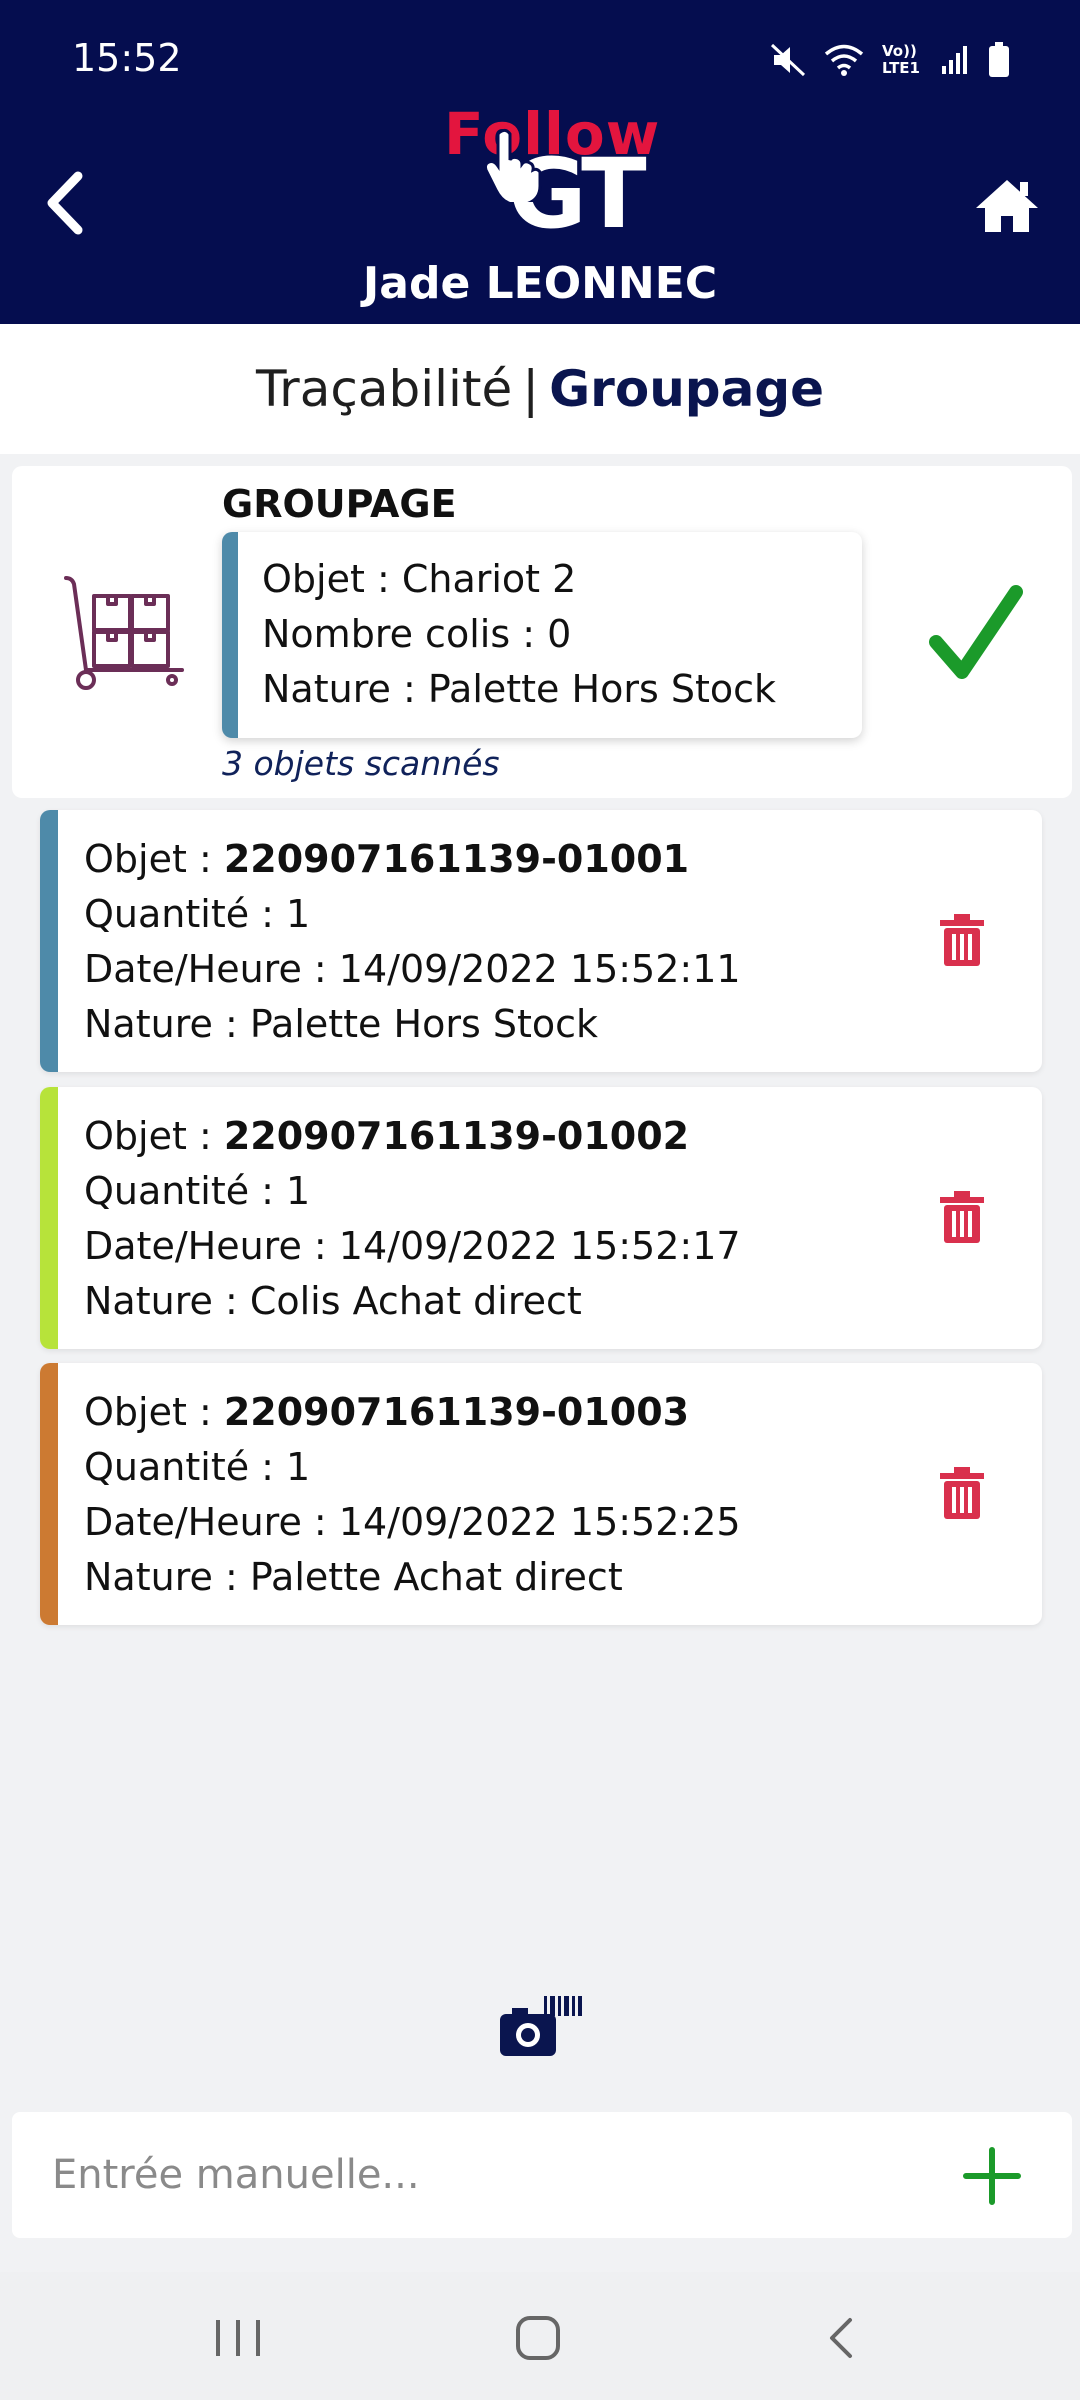  Describe the element at coordinates (547, 171) in the screenshot. I see `follow-gt-logo: Follow GT` at that location.